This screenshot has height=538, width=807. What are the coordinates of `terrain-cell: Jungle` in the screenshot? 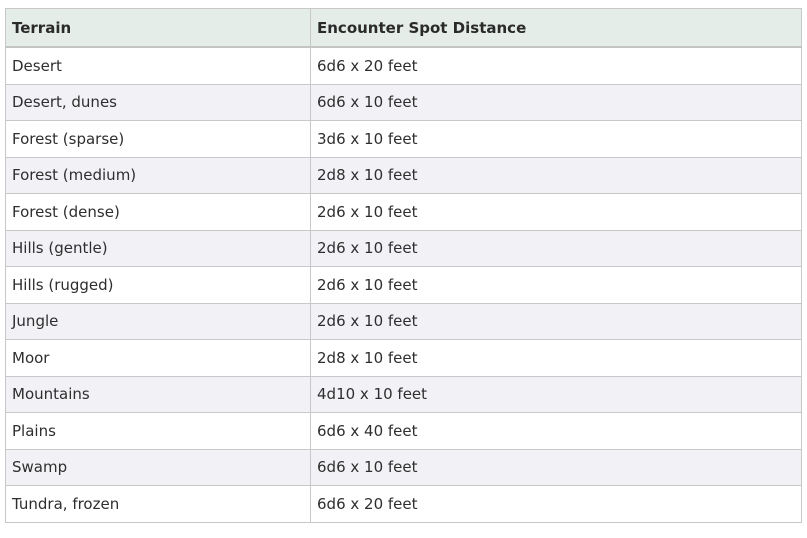 It's located at (158, 321).